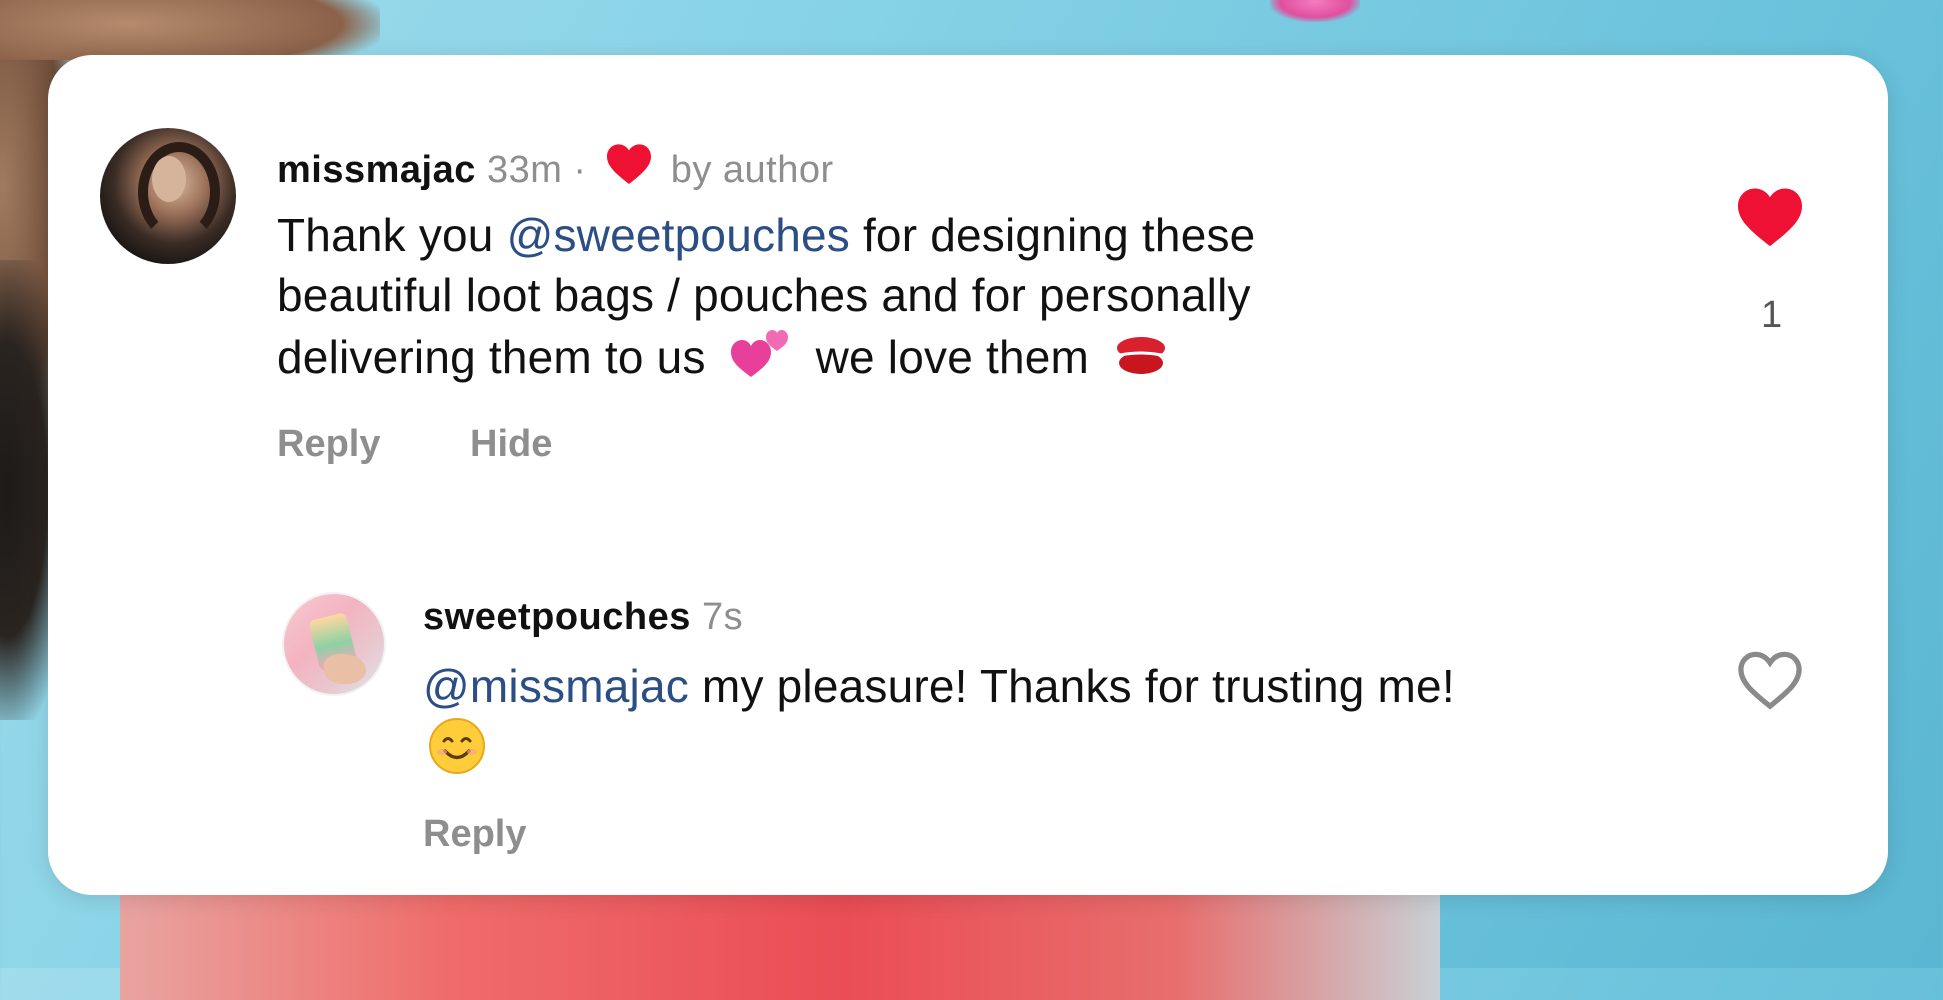 The width and height of the screenshot is (1943, 1000). What do you see at coordinates (1141, 361) in the screenshot?
I see `kiss-mark-icon` at bounding box center [1141, 361].